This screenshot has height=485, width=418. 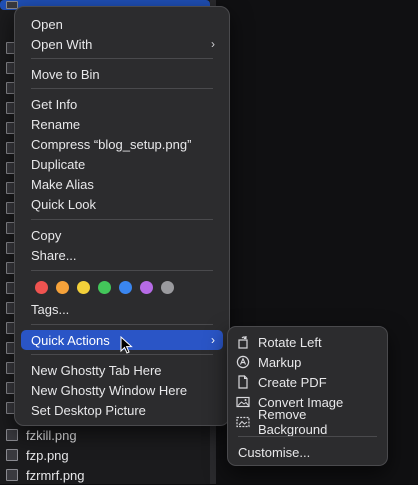 I want to click on menu-item-label: Quick Actions, so click(x=70, y=340).